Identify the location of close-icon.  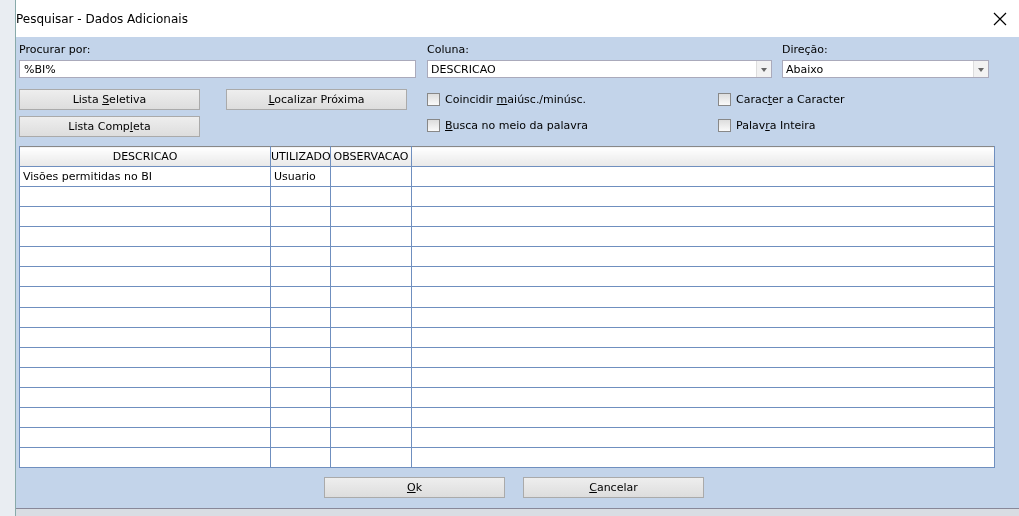
(1000, 18).